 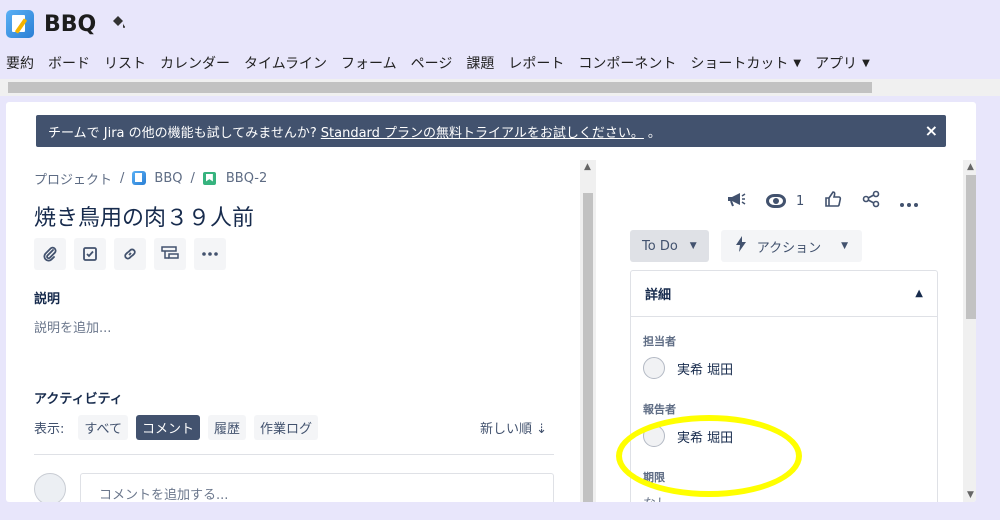 I want to click on issue-actions: 1, so click(x=822, y=201).